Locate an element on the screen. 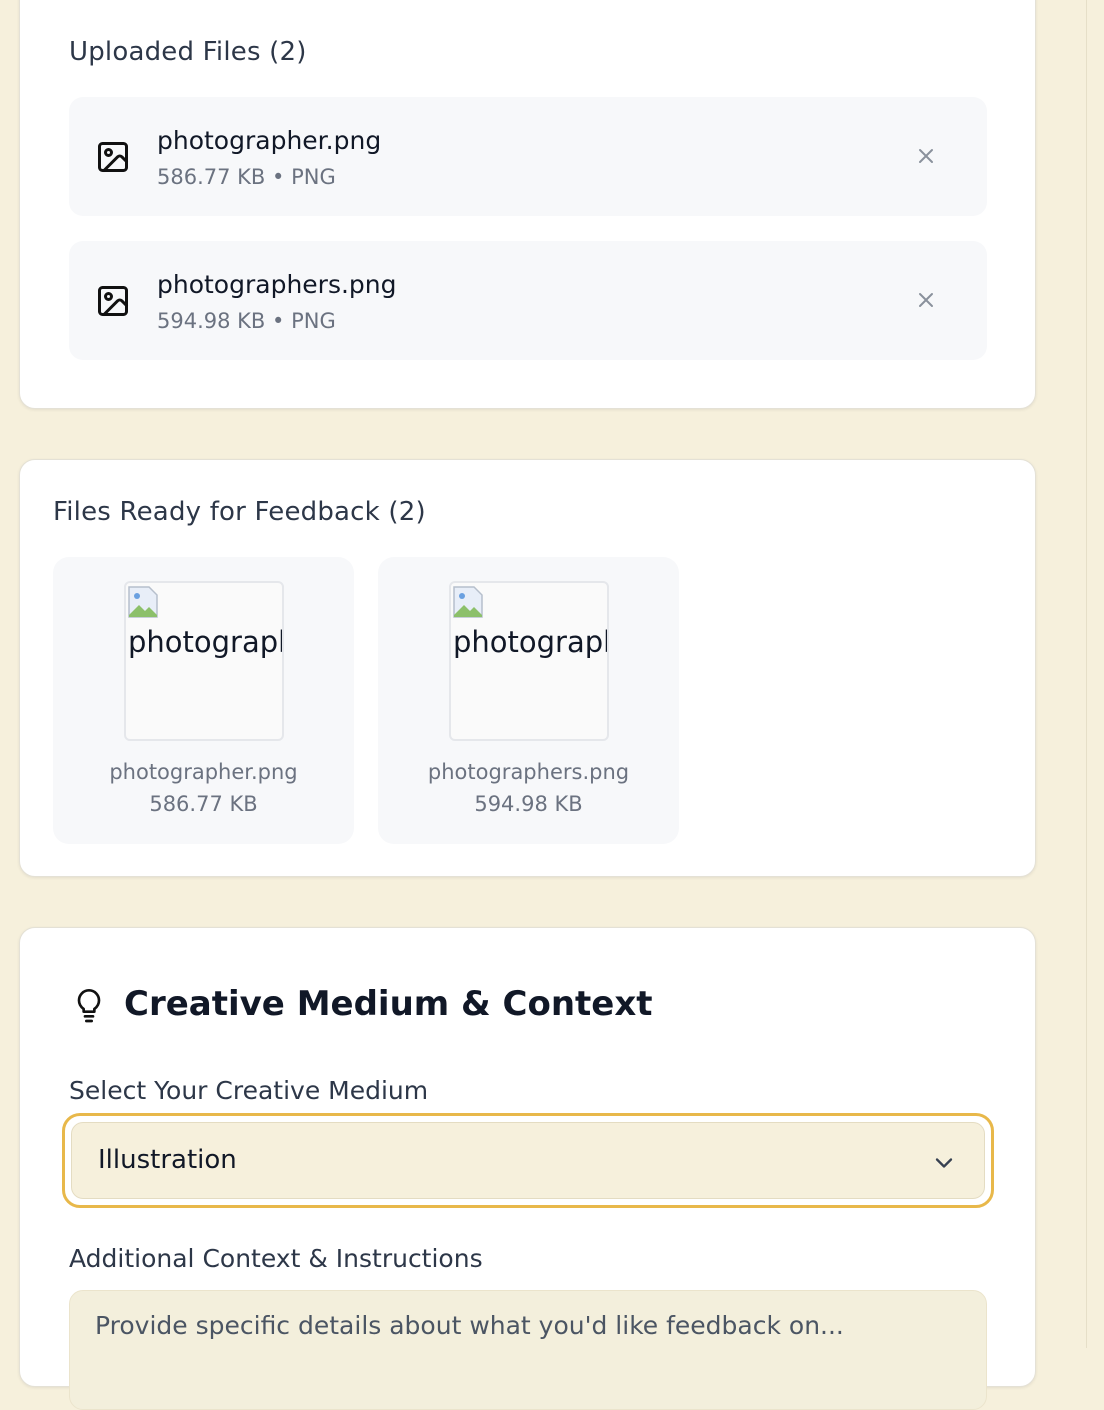 The image size is (1104, 1410). context-label: Additional Context & Instructions is located at coordinates (276, 1258).